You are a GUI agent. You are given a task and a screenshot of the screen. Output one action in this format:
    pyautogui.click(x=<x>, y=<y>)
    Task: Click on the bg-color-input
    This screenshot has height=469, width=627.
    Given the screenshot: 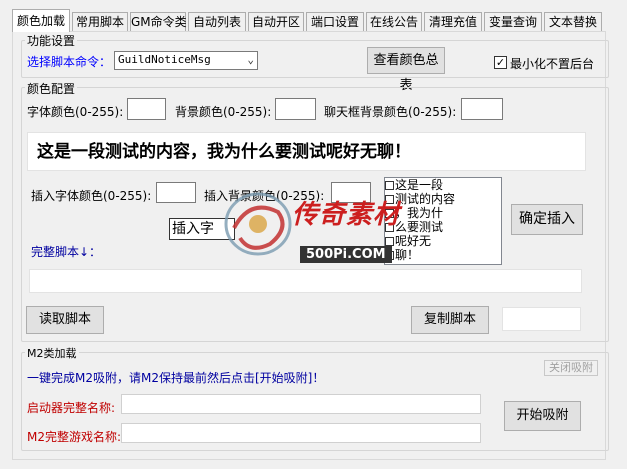 What is the action you would take?
    pyautogui.click(x=295, y=109)
    